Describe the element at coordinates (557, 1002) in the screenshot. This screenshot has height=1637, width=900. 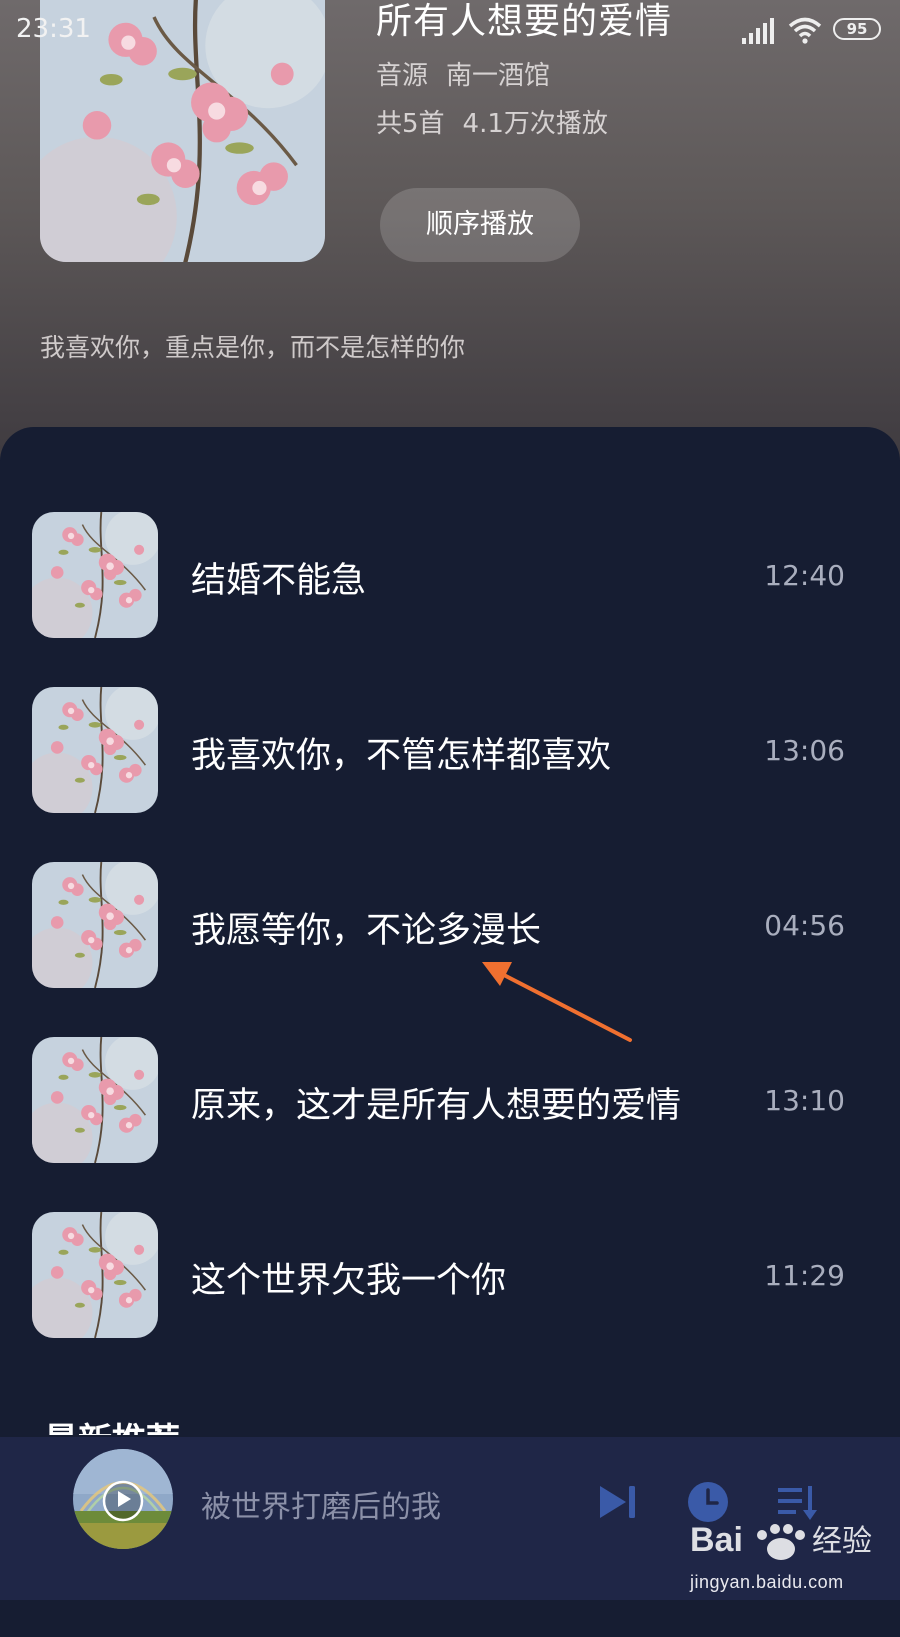
I see `annotation-arrow-icon` at that location.